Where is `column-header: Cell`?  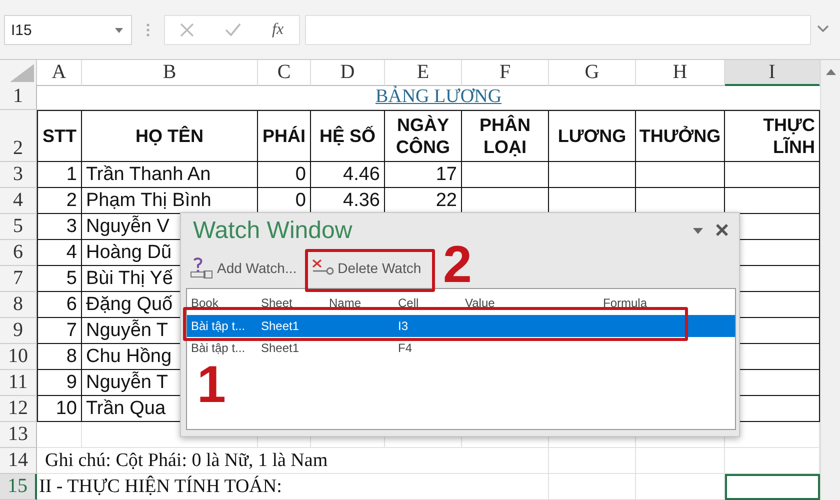
column-header: Cell is located at coordinates (427, 303).